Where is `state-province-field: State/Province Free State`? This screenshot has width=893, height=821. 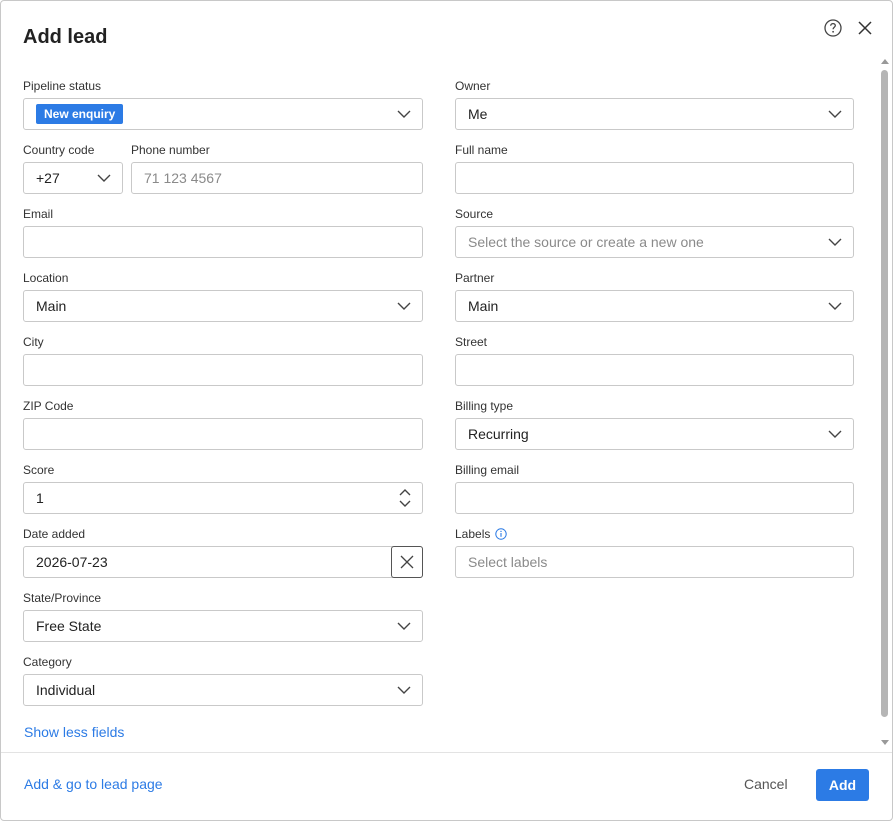
state-province-field: State/Province Free State is located at coordinates (223, 616).